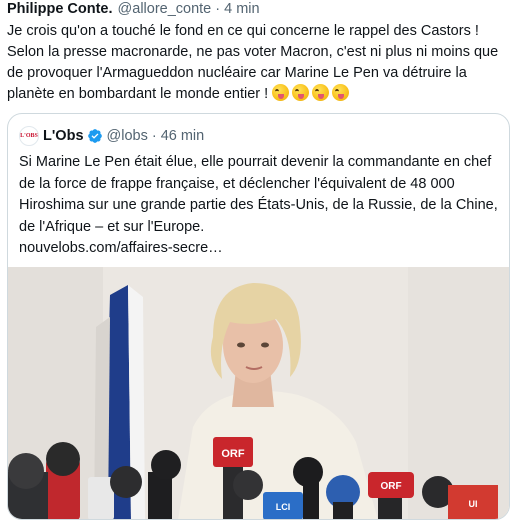  Describe the element at coordinates (390, 486) in the screenshot. I see `mic-label-orf-2: ORF` at that location.